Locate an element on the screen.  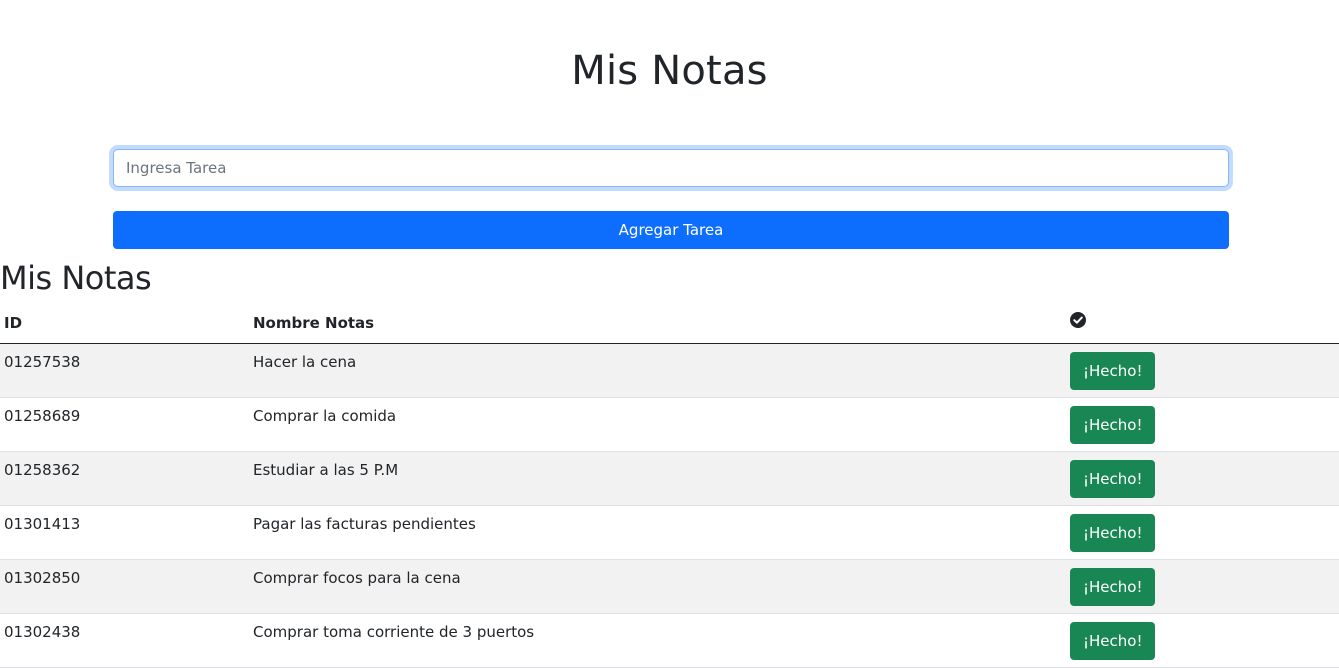
note-name-cell: Comprar la comida is located at coordinates (657, 424).